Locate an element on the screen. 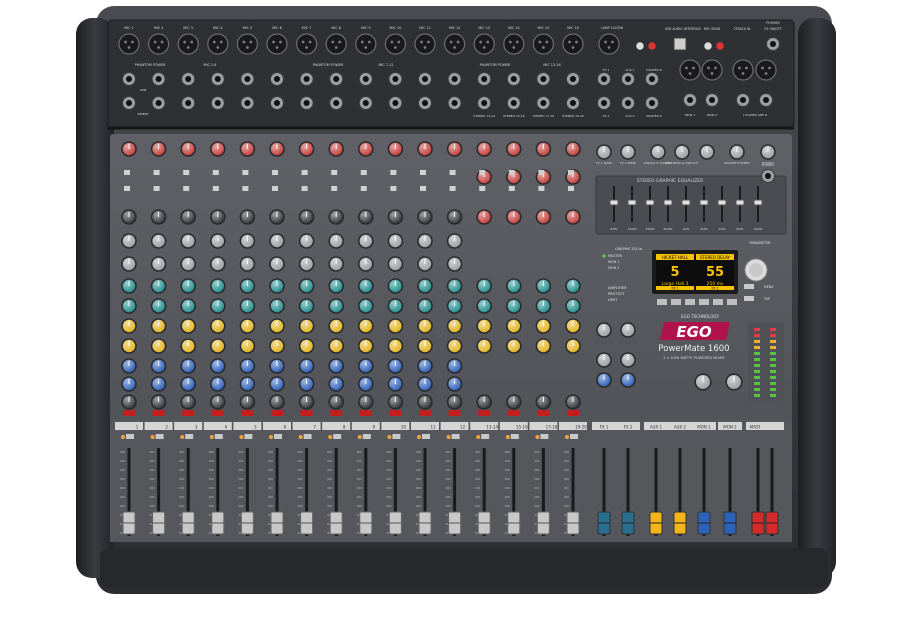  tap-button is located at coordinates (749, 298).